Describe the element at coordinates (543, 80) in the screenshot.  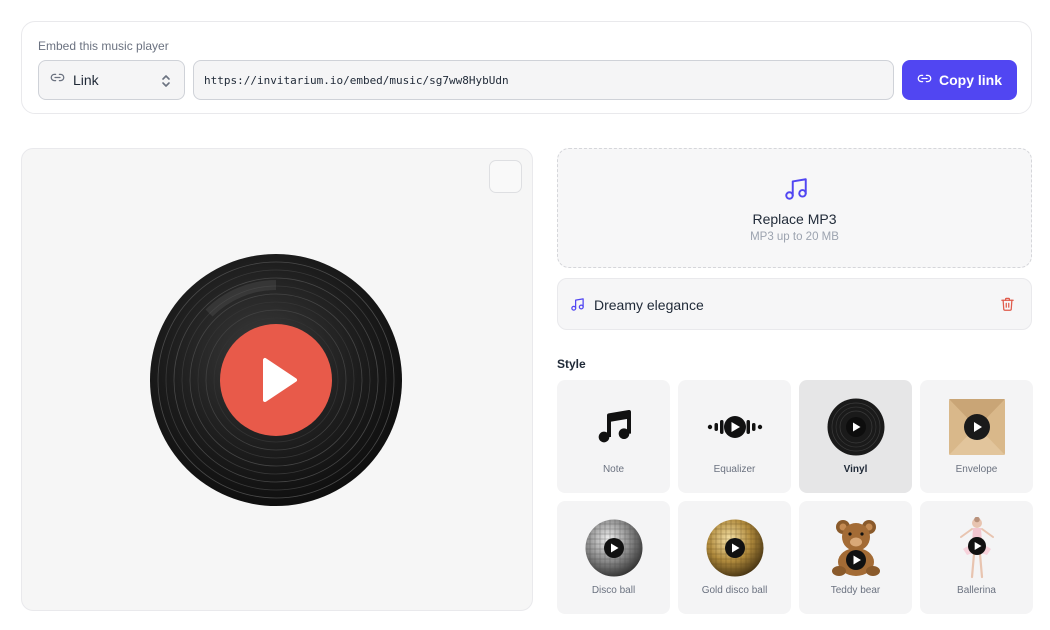
I see `embed-url-input` at that location.